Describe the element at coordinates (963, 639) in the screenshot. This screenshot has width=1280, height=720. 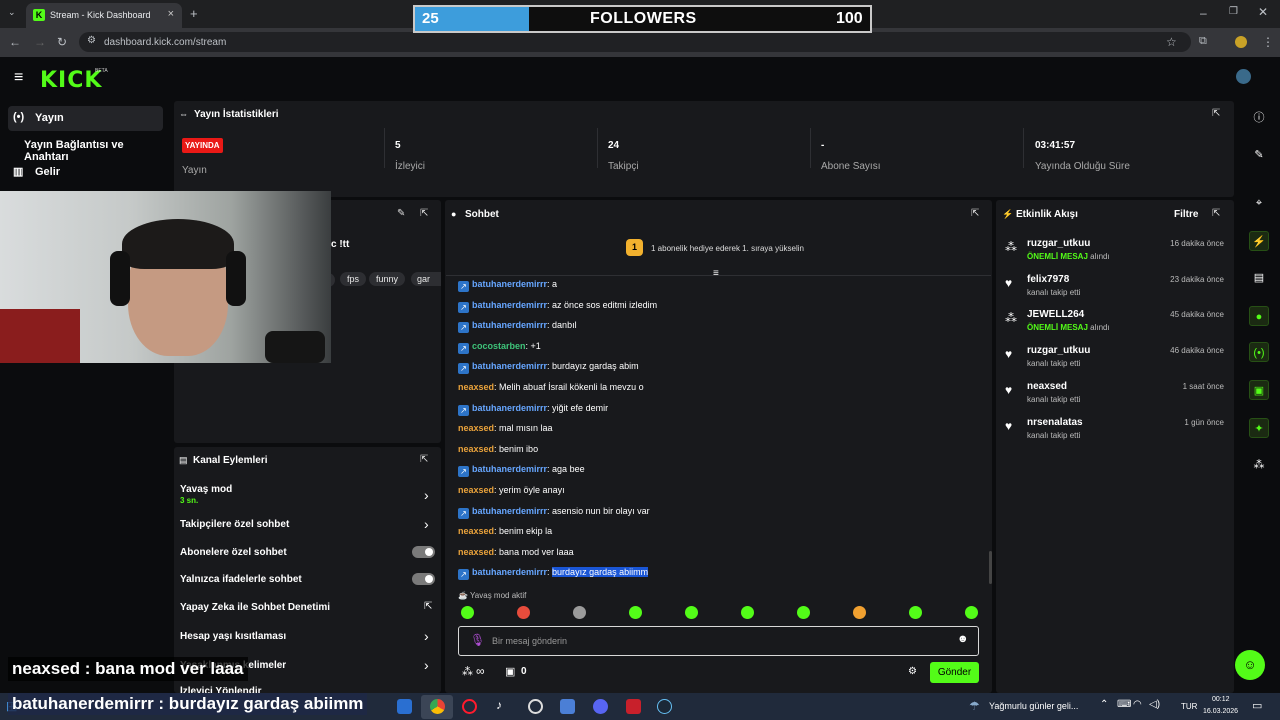
I see `emoji-picker-icon: ☻` at that location.